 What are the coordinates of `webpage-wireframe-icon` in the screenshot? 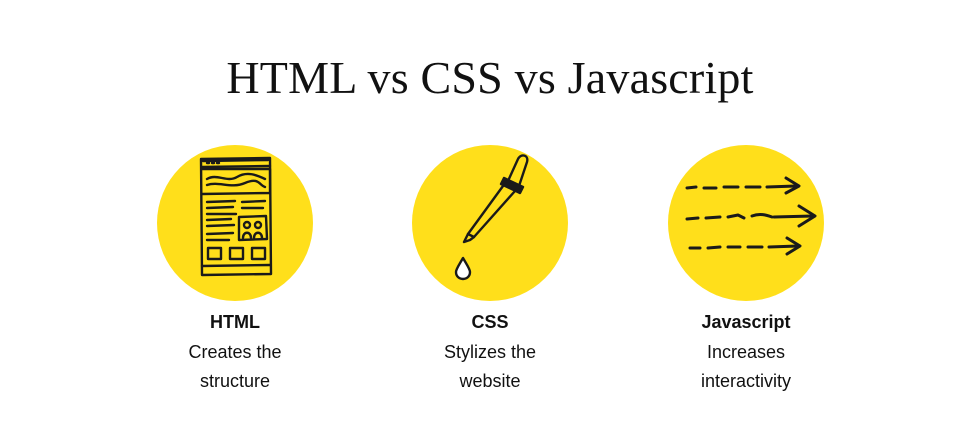 It's located at (236, 216).